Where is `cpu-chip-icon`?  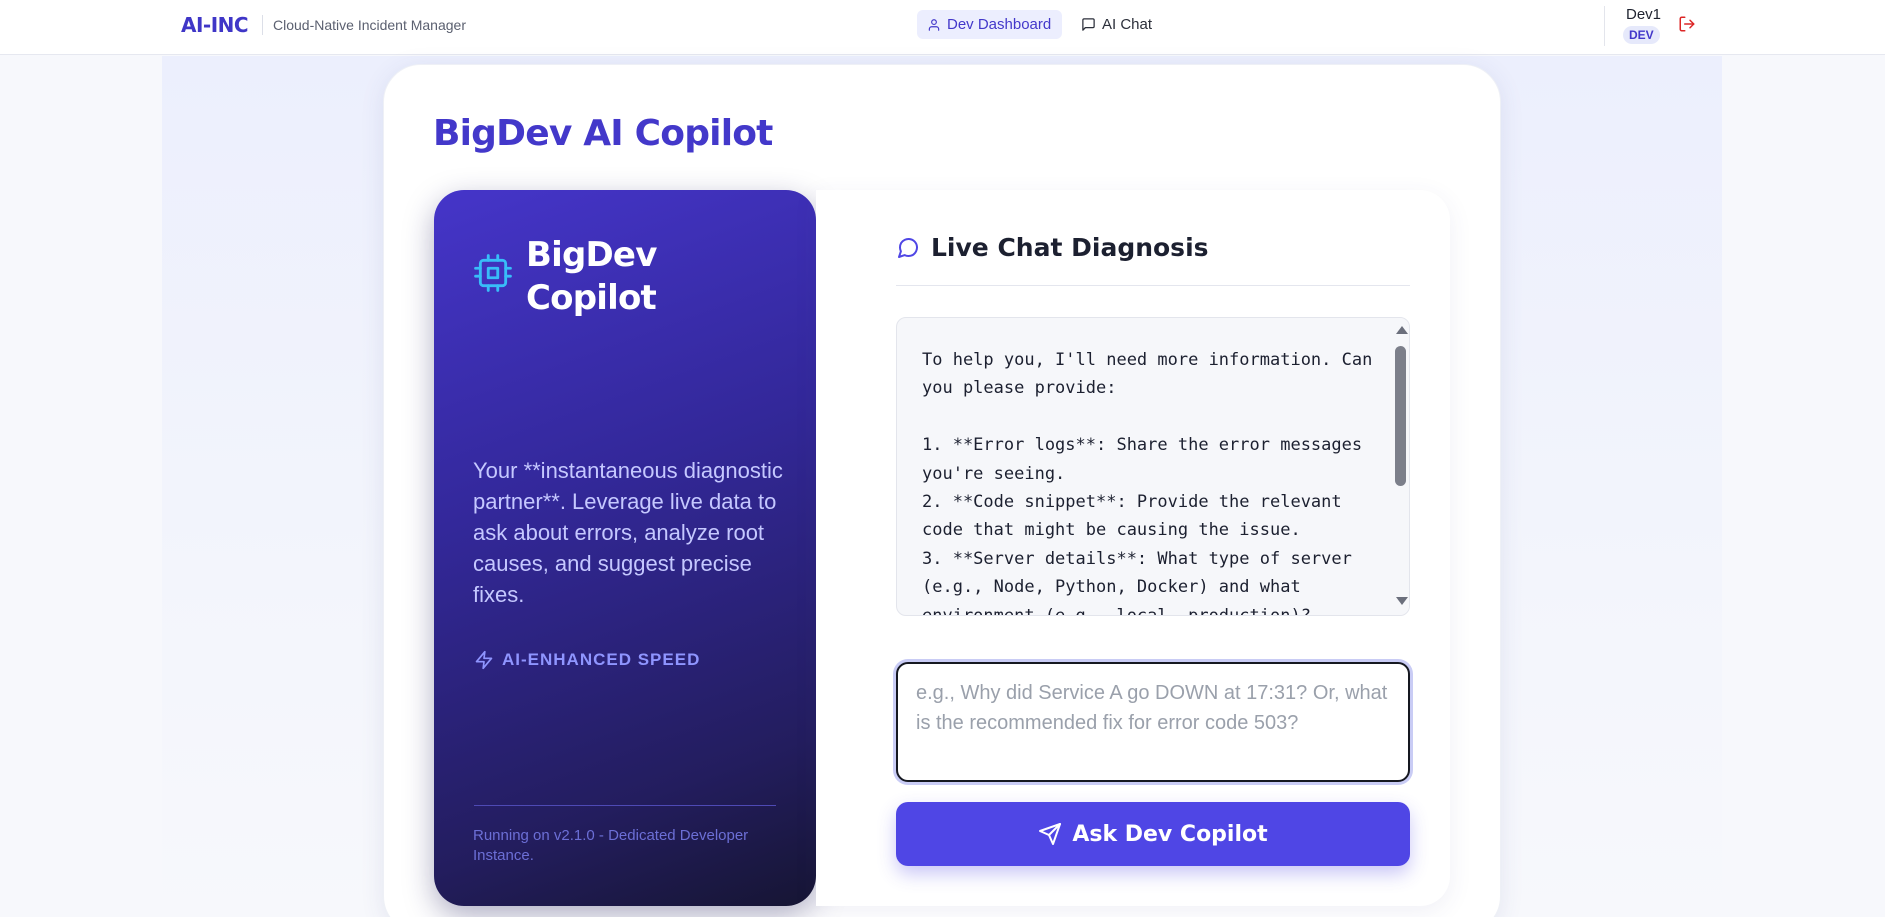 cpu-chip-icon is located at coordinates (493, 273).